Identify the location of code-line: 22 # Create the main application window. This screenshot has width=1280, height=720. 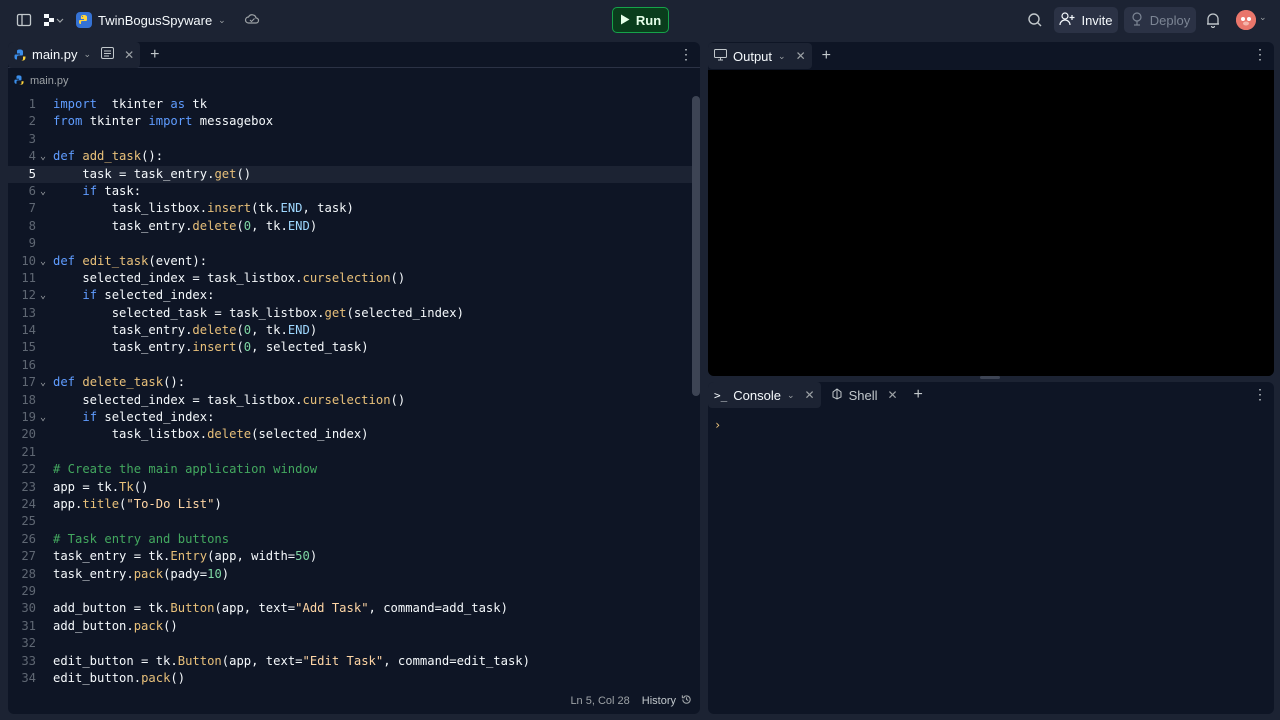
(354, 469).